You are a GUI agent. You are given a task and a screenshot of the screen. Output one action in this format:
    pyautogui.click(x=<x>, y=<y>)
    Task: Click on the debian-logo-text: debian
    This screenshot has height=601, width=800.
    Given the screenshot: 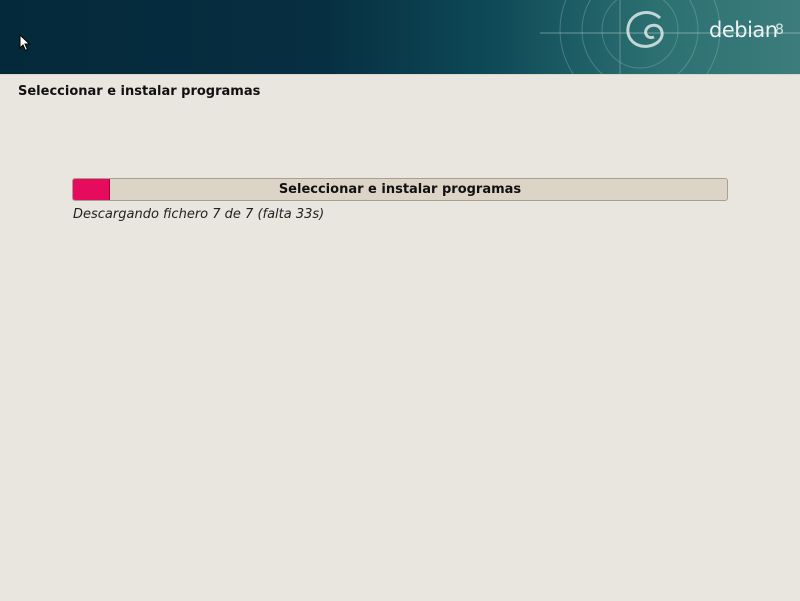 What is the action you would take?
    pyautogui.click(x=743, y=30)
    